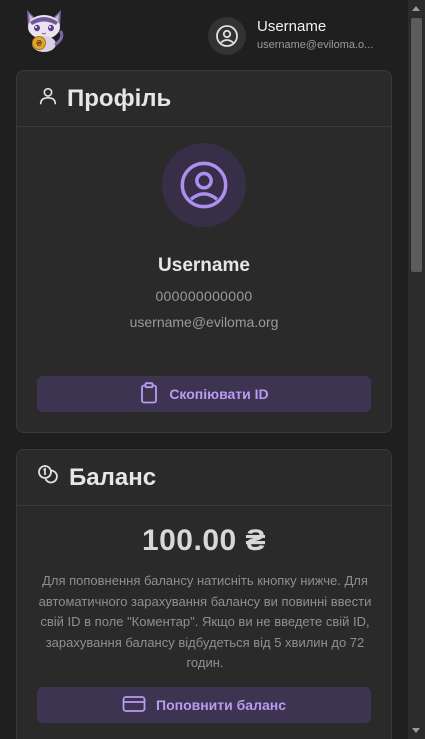  I want to click on coins-icon, so click(49, 477).